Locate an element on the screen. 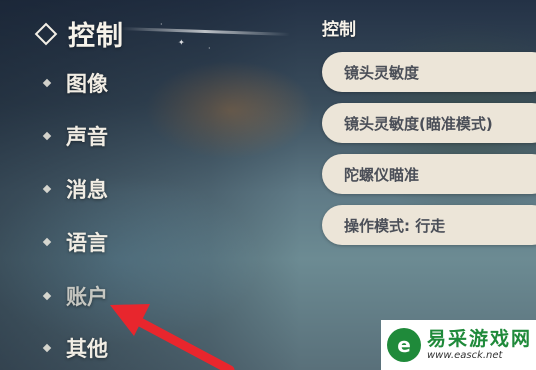 The height and width of the screenshot is (370, 536). watermark-title: 易采游戏网 is located at coordinates (480, 339).